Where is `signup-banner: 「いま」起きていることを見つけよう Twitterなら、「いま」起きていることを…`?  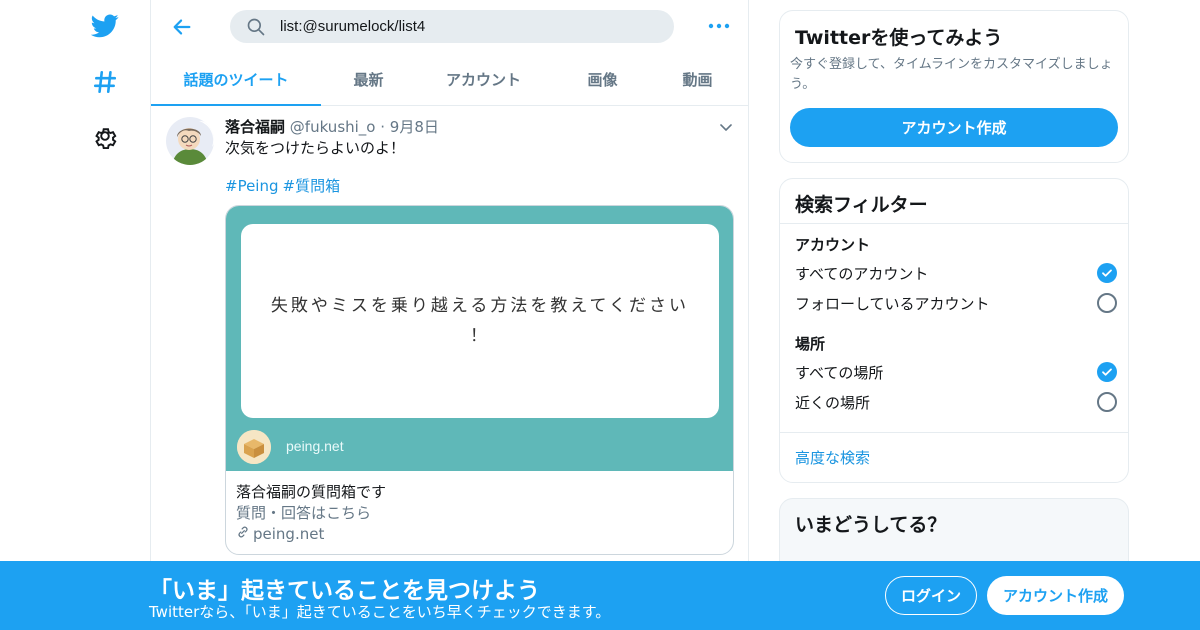 signup-banner: 「いま」起きていることを見つけよう Twitterなら、「いま」起きていることを… is located at coordinates (600, 595).